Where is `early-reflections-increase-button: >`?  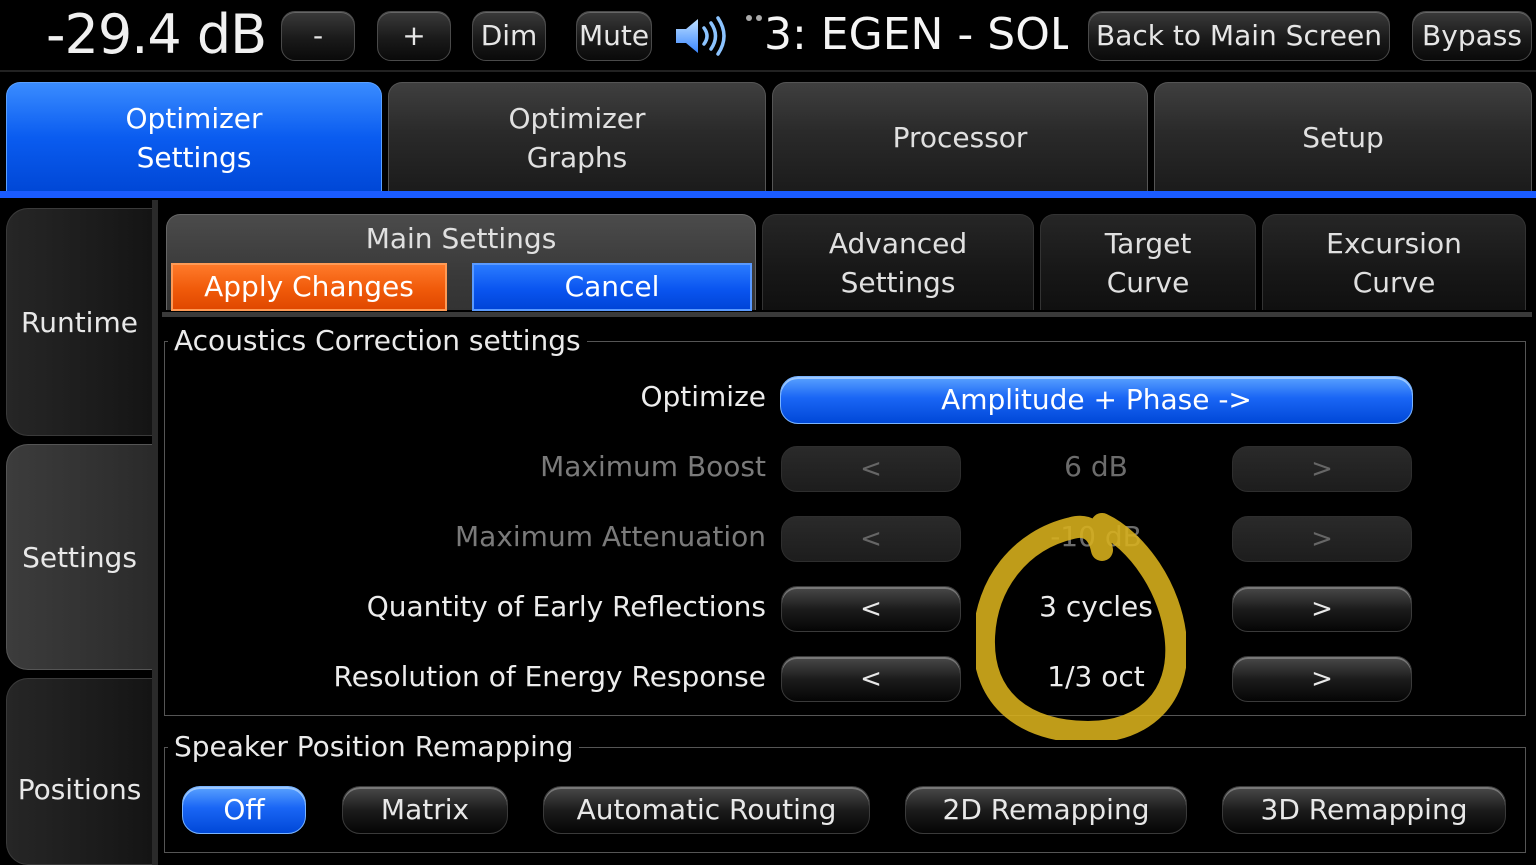 early-reflections-increase-button: > is located at coordinates (1322, 609).